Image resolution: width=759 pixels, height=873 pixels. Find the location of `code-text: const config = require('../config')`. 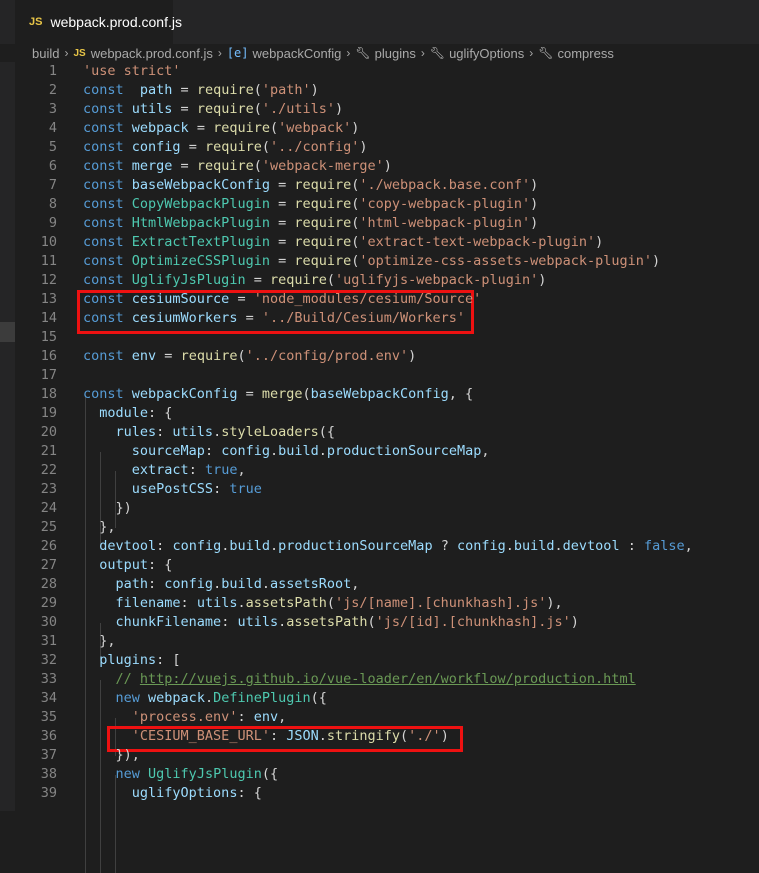

code-text: const config = require('../config') is located at coordinates (225, 147).